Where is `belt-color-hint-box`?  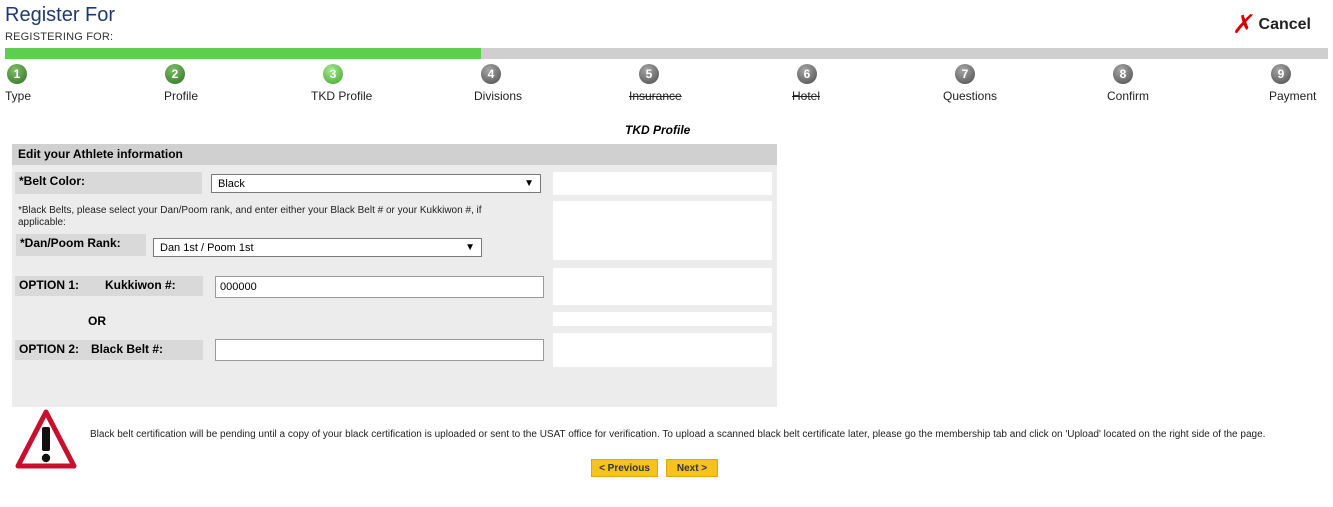
belt-color-hint-box is located at coordinates (662, 183).